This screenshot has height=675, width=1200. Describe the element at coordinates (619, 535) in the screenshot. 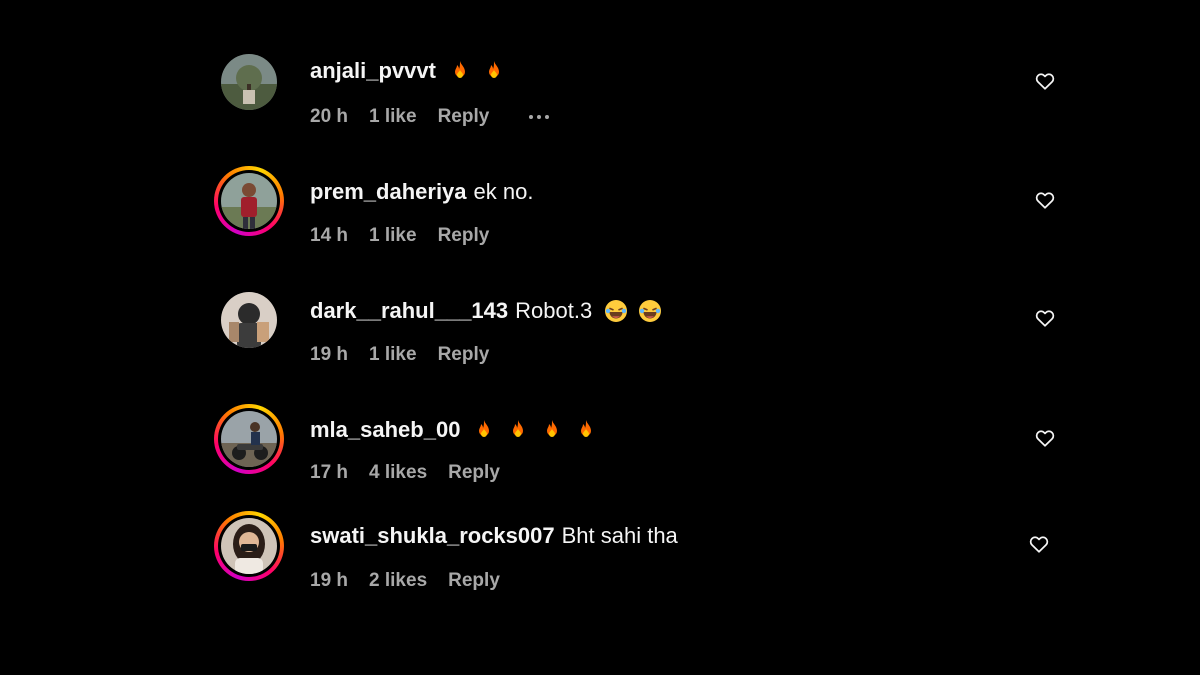

I see `comment-text: Bht sahi tha` at that location.